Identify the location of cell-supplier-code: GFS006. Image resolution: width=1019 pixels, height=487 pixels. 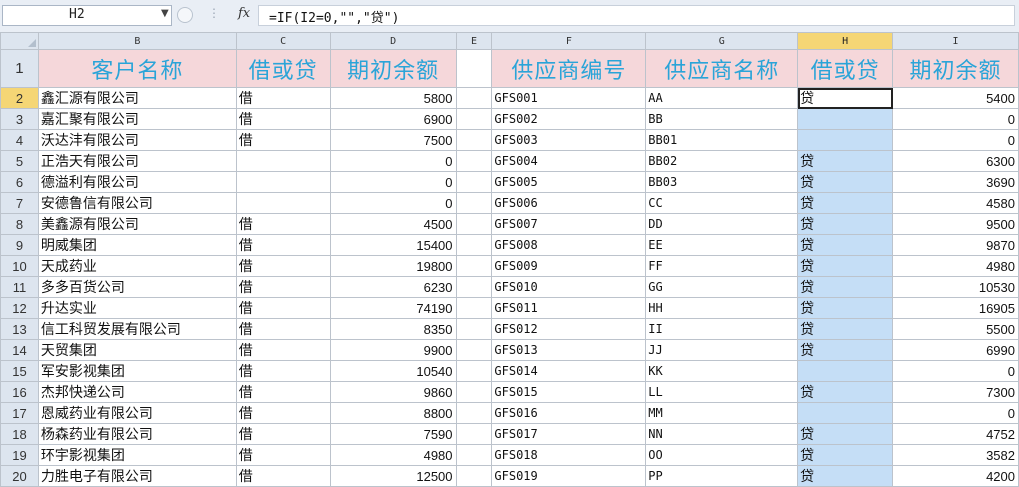
(569, 203).